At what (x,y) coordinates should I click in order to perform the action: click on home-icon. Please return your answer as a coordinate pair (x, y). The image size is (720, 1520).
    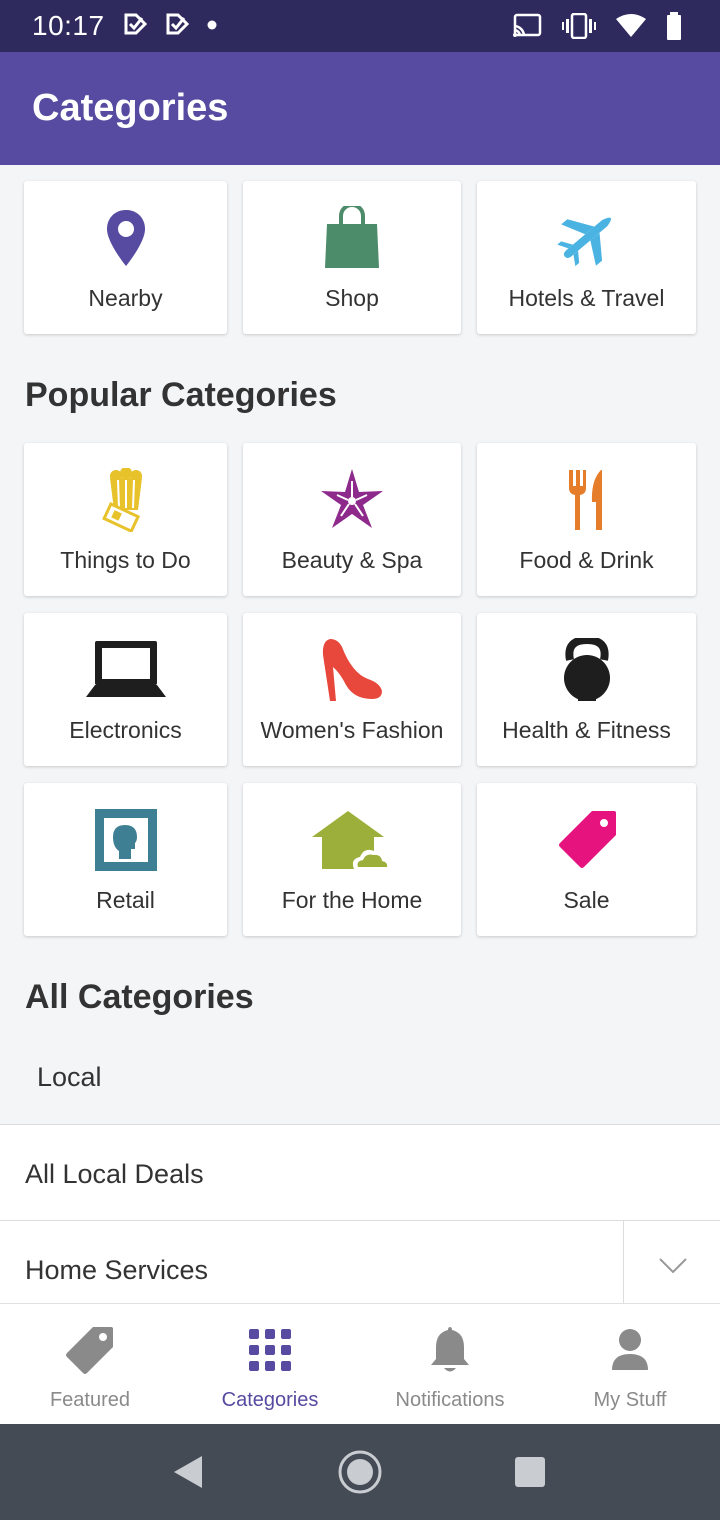
    Looking at the image, I should click on (360, 1472).